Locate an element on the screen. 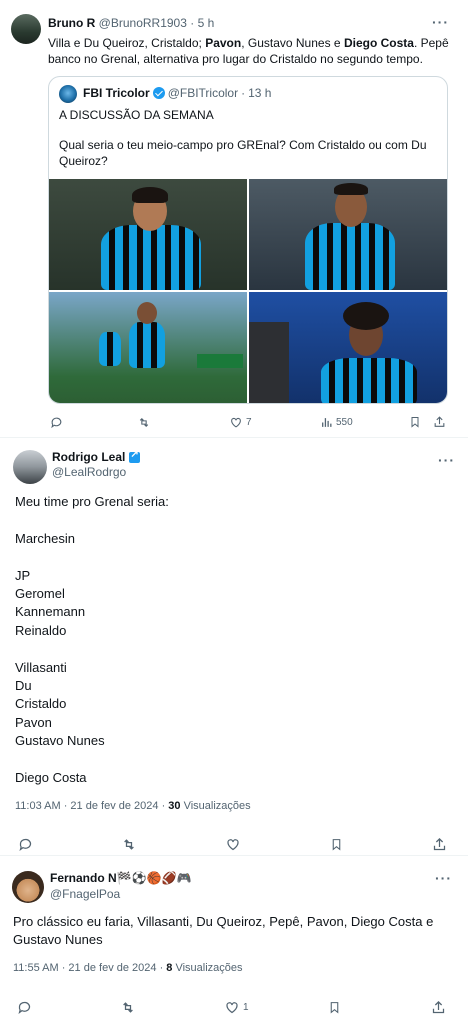  action-bar: 7 550 is located at coordinates (234, 422).